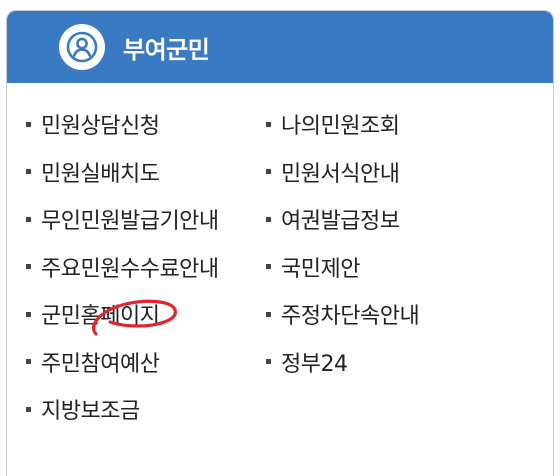 The image size is (560, 476). What do you see at coordinates (82, 47) in the screenshot?
I see `user-circle-icon` at bounding box center [82, 47].